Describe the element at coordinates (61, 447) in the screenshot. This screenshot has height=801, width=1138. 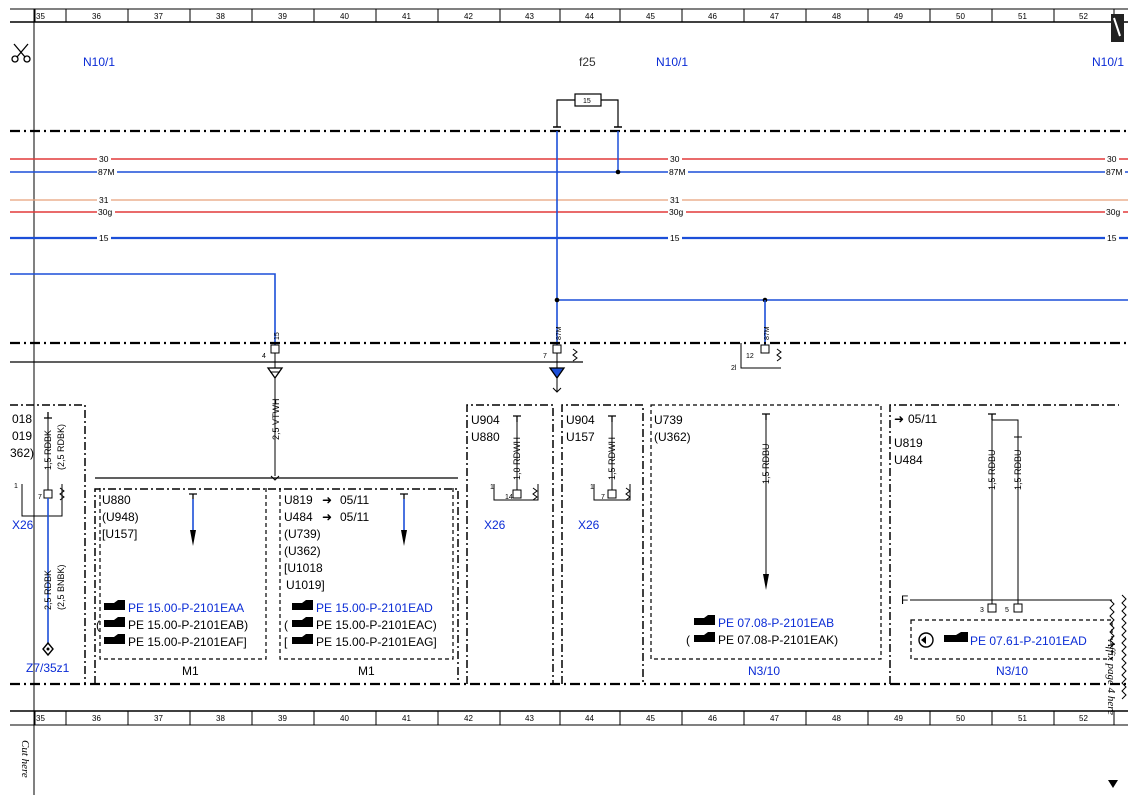
I see `left-wire-1b: (2,5 RDBK)` at that location.